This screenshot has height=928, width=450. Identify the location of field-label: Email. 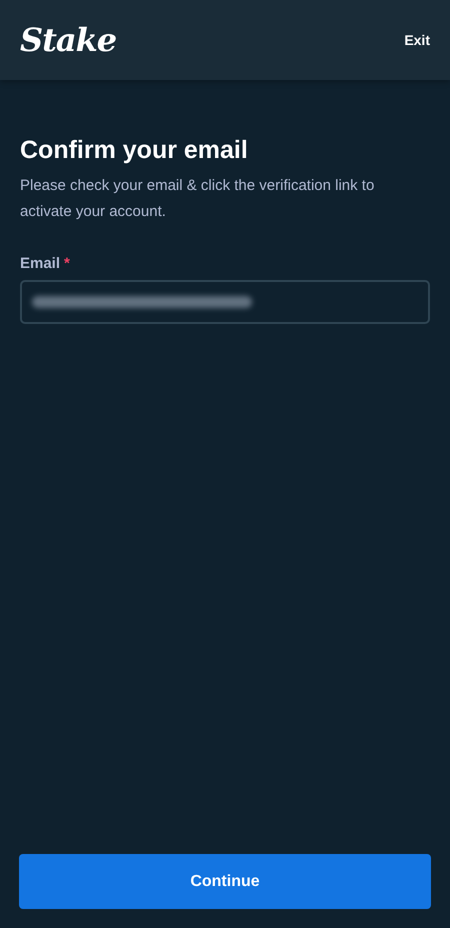
(40, 263).